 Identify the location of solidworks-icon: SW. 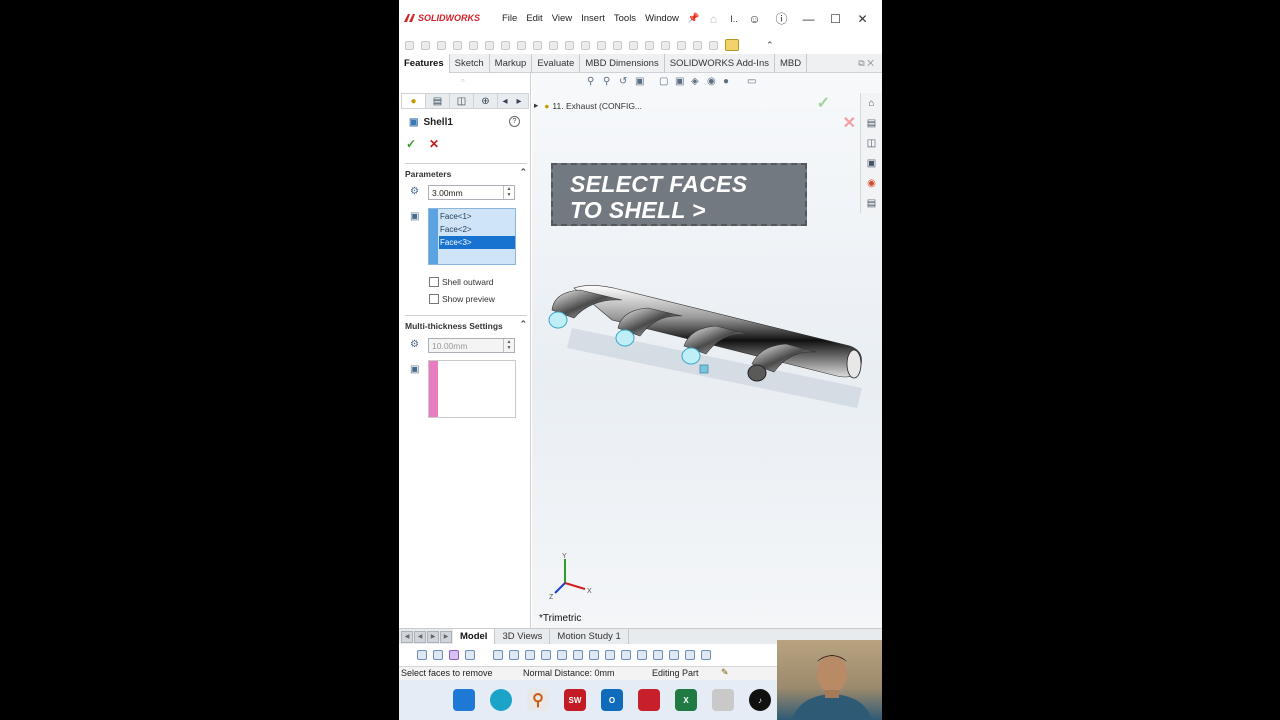
(575, 700).